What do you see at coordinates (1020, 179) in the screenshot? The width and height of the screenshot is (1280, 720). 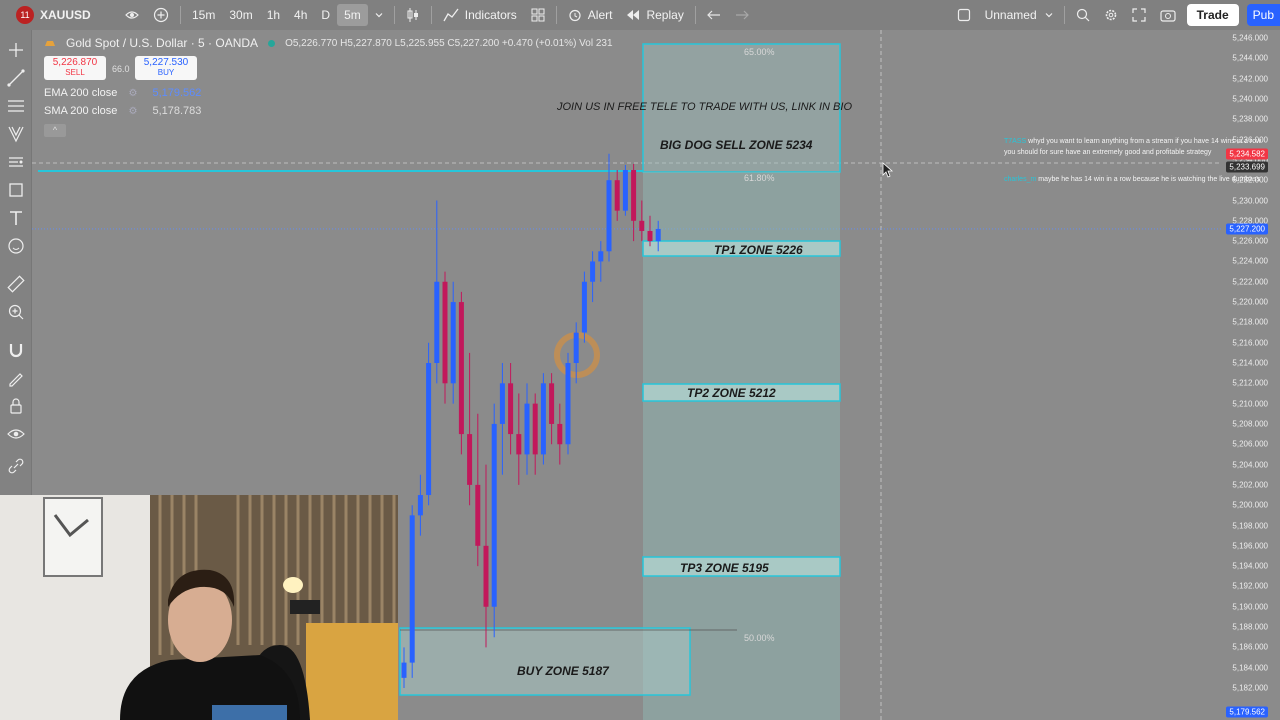 I see `chat-username: charles_m` at bounding box center [1020, 179].